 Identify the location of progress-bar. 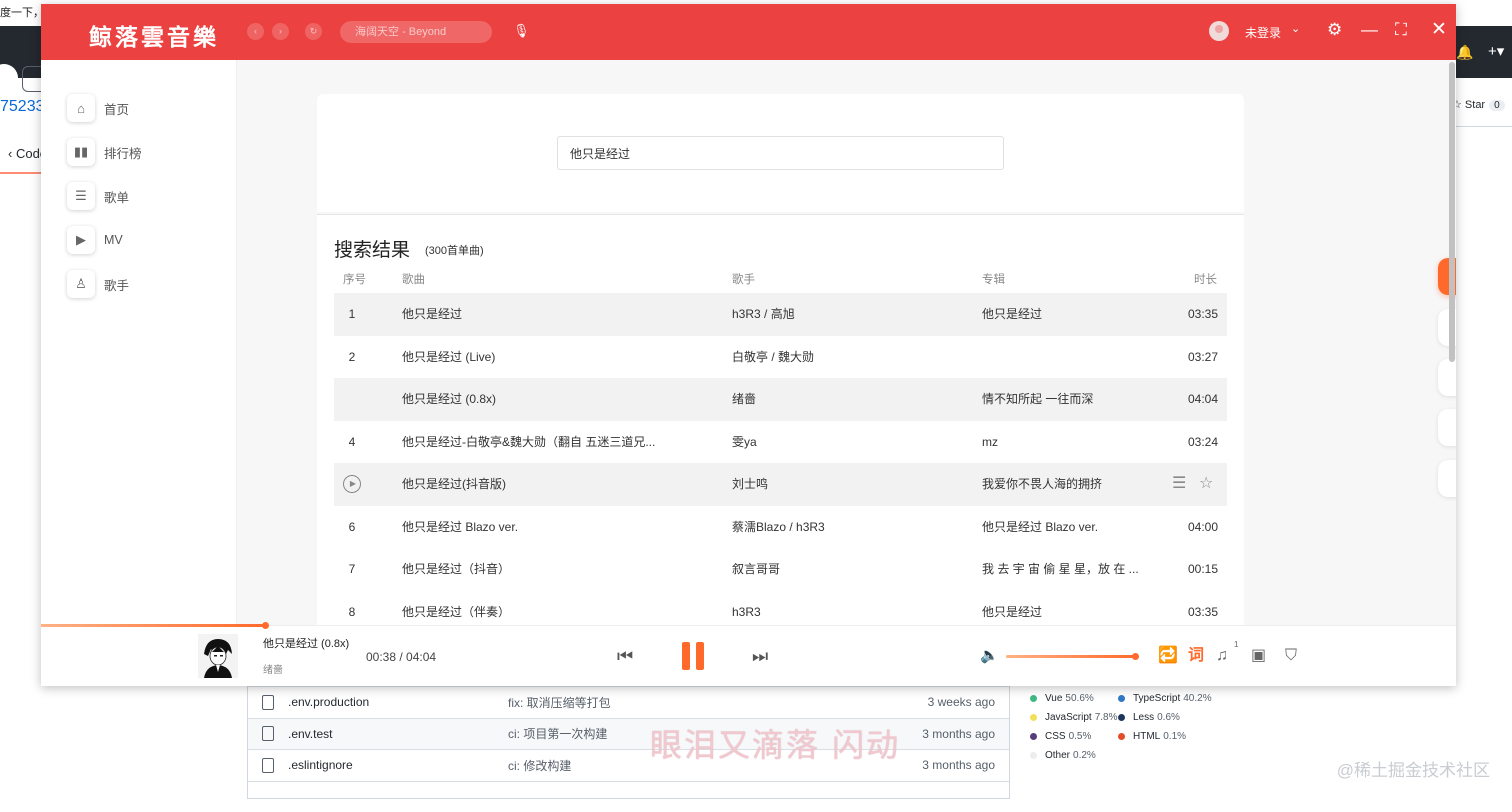
(748, 625).